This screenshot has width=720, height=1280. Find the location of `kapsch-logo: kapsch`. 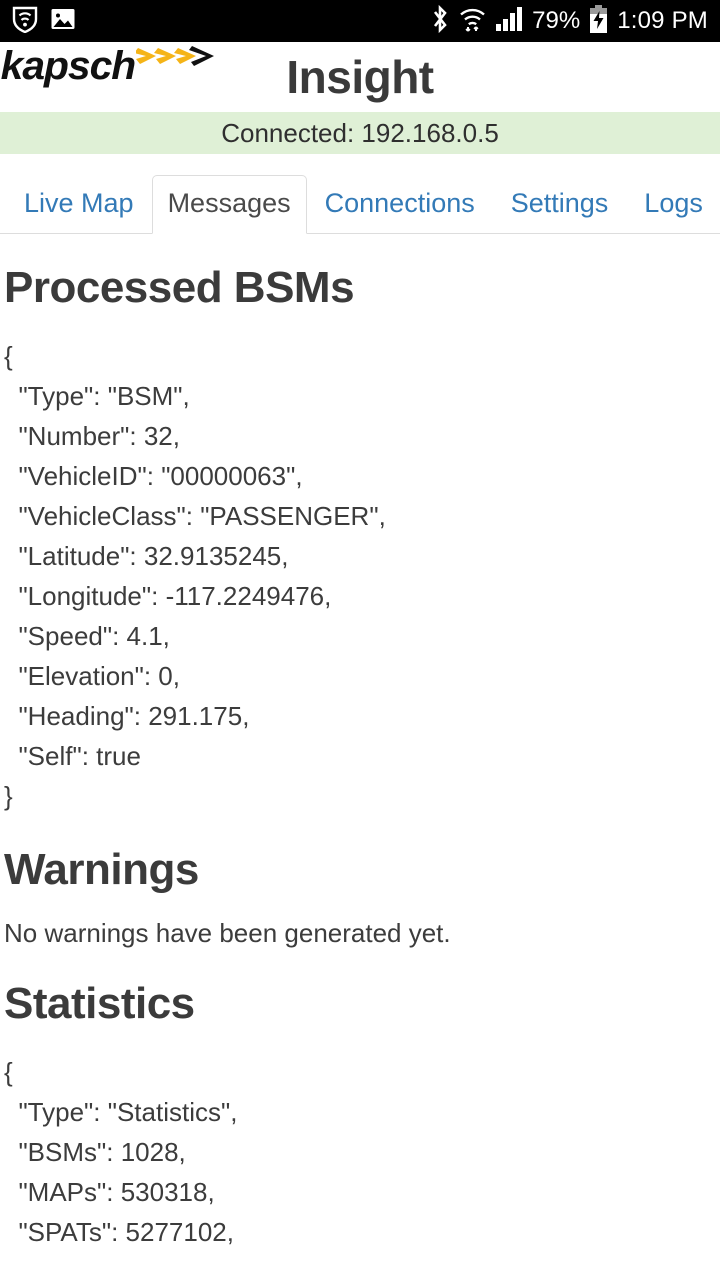

kapsch-logo: kapsch is located at coordinates (107, 66).